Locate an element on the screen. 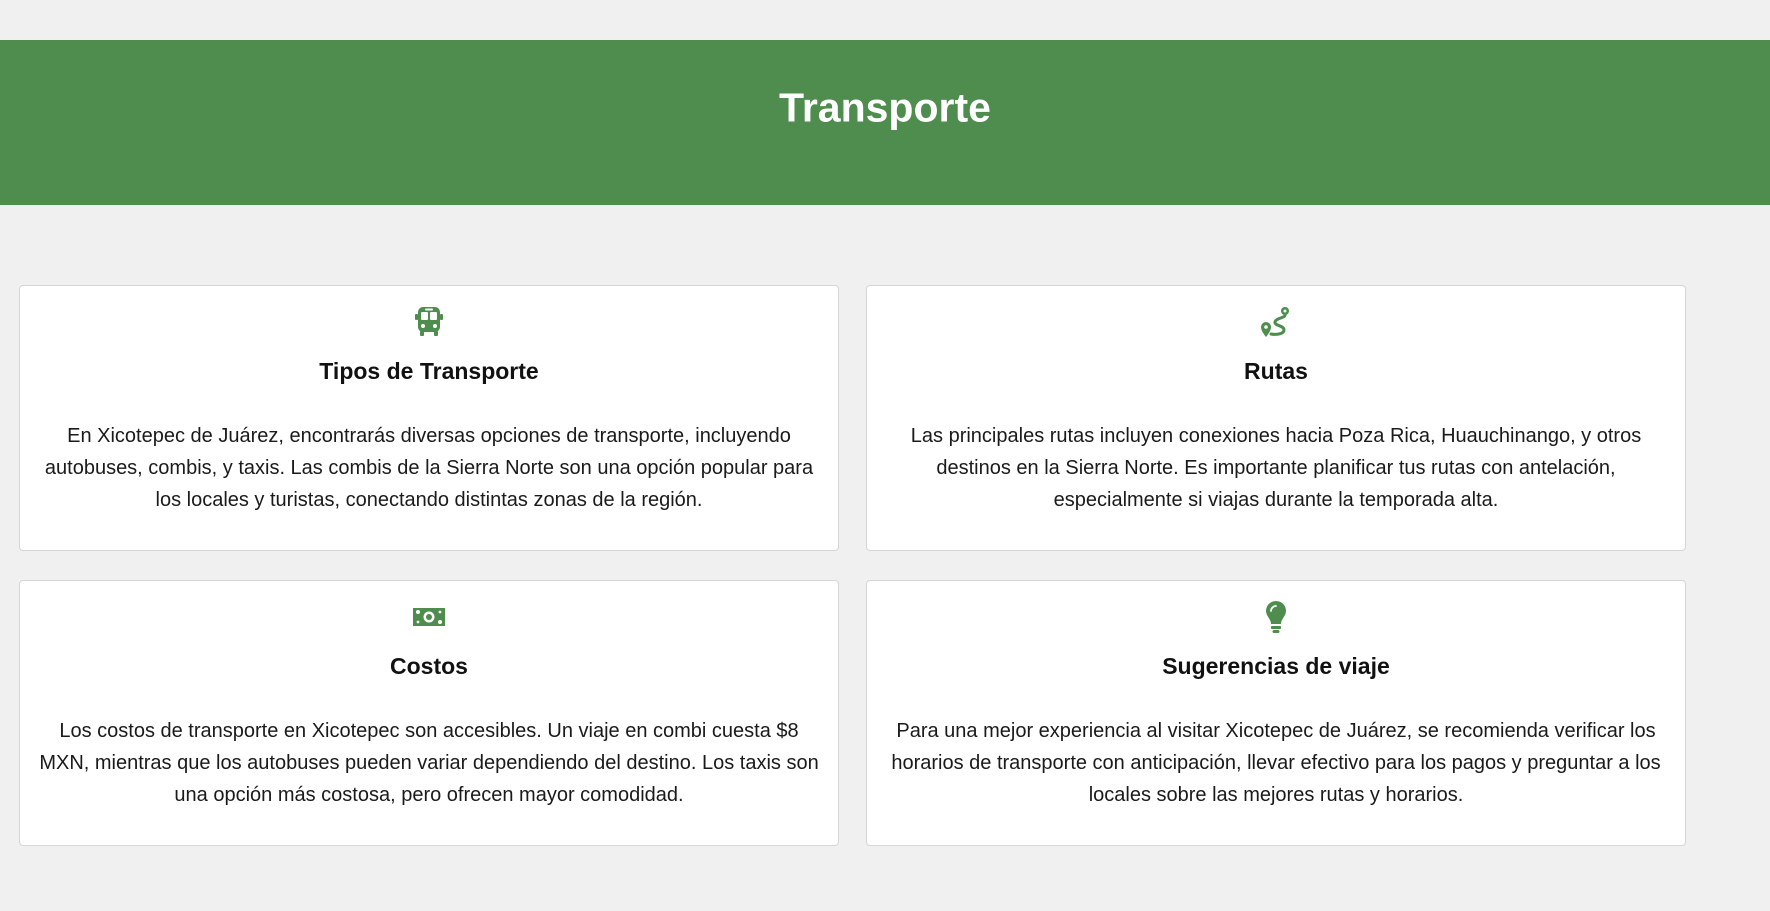 This screenshot has width=1770, height=911. card-title: Sugerencias de viaje is located at coordinates (1276, 666).